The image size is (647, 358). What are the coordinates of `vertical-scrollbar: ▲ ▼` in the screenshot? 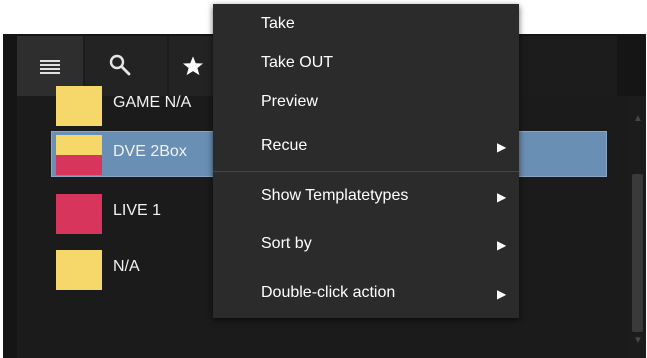 It's located at (637, 227).